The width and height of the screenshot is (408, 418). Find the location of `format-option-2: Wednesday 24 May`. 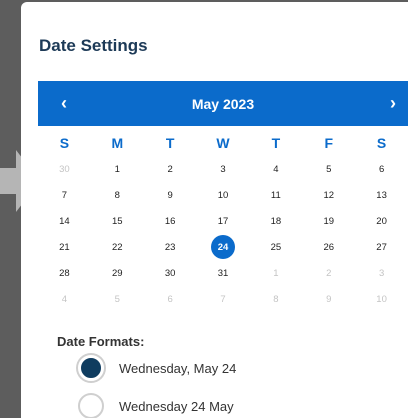

format-option-2: Wednesday 24 May is located at coordinates (156, 405).